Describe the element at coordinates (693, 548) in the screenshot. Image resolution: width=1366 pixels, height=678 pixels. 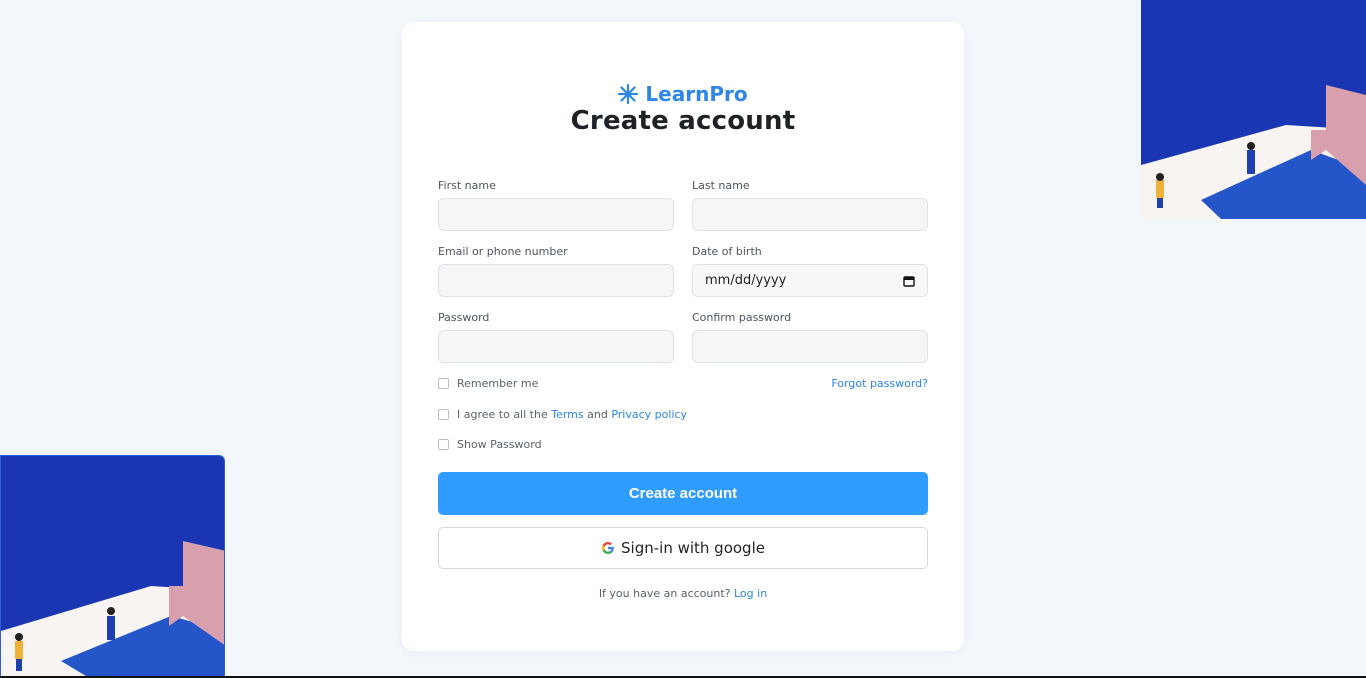
I see `google-signin-label: Sign-in with google` at that location.